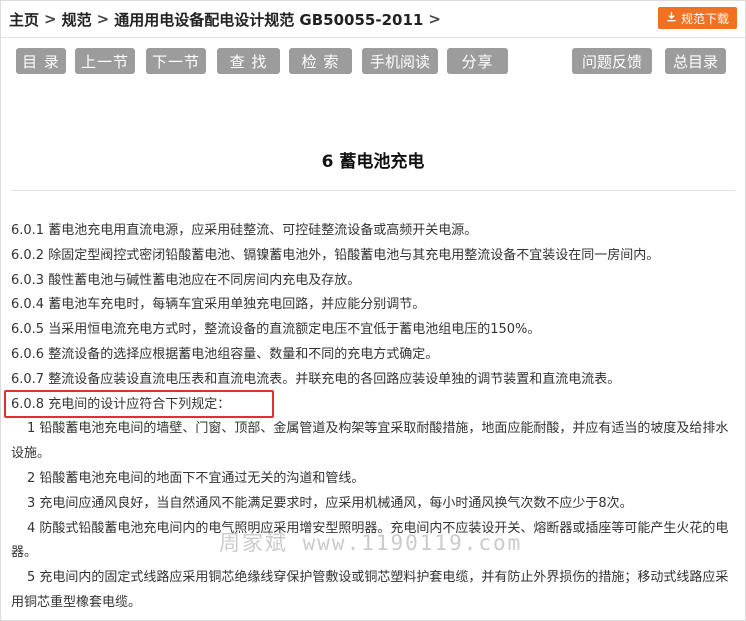 This screenshot has height=621, width=746. Describe the element at coordinates (671, 18) in the screenshot. I see `download-icon` at that location.